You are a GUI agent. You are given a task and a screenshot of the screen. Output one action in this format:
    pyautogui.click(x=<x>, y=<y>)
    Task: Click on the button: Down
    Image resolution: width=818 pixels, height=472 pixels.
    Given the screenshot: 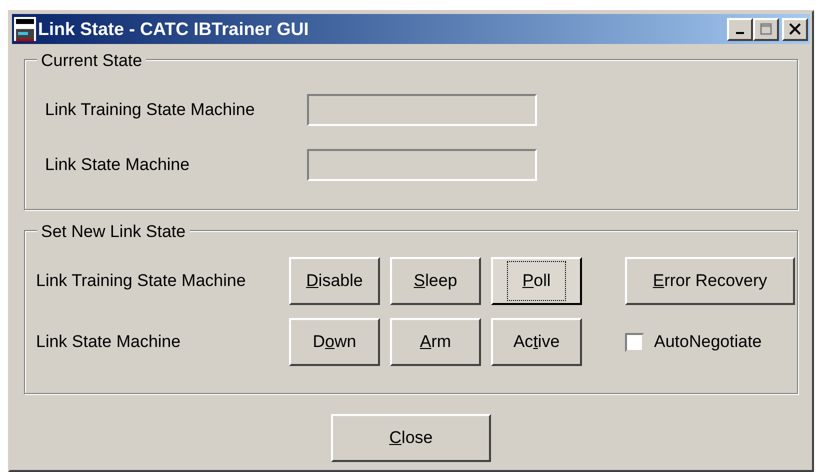 What is the action you would take?
    pyautogui.click(x=334, y=342)
    